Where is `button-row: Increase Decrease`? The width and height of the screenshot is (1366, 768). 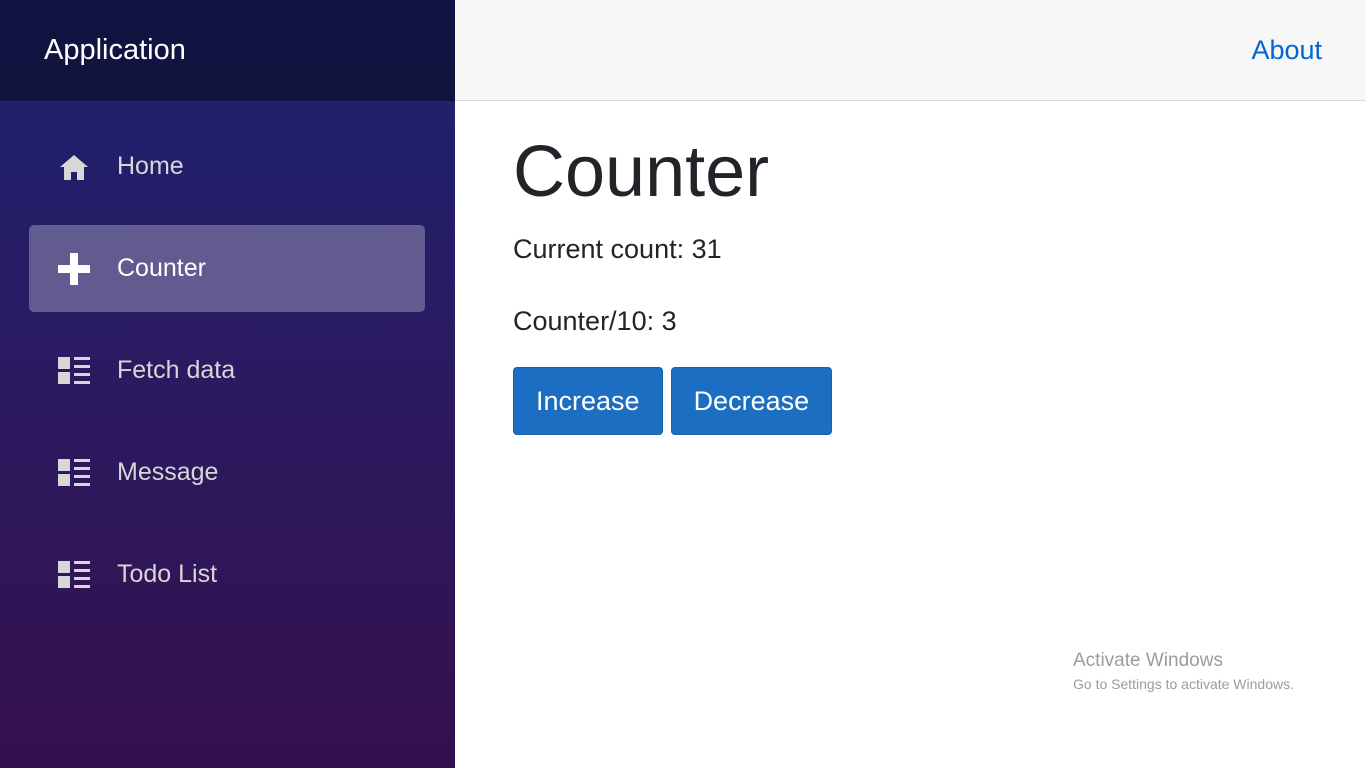 button-row: Increase Decrease is located at coordinates (939, 401).